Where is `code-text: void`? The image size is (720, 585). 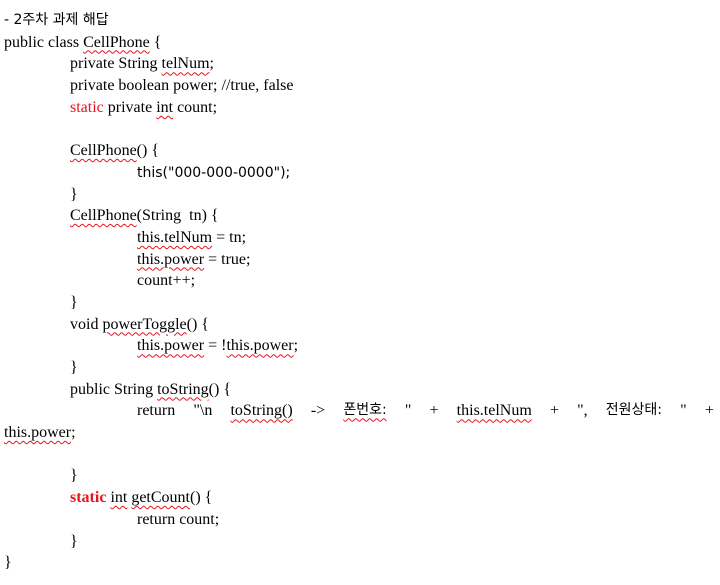 code-text: void is located at coordinates (86, 324).